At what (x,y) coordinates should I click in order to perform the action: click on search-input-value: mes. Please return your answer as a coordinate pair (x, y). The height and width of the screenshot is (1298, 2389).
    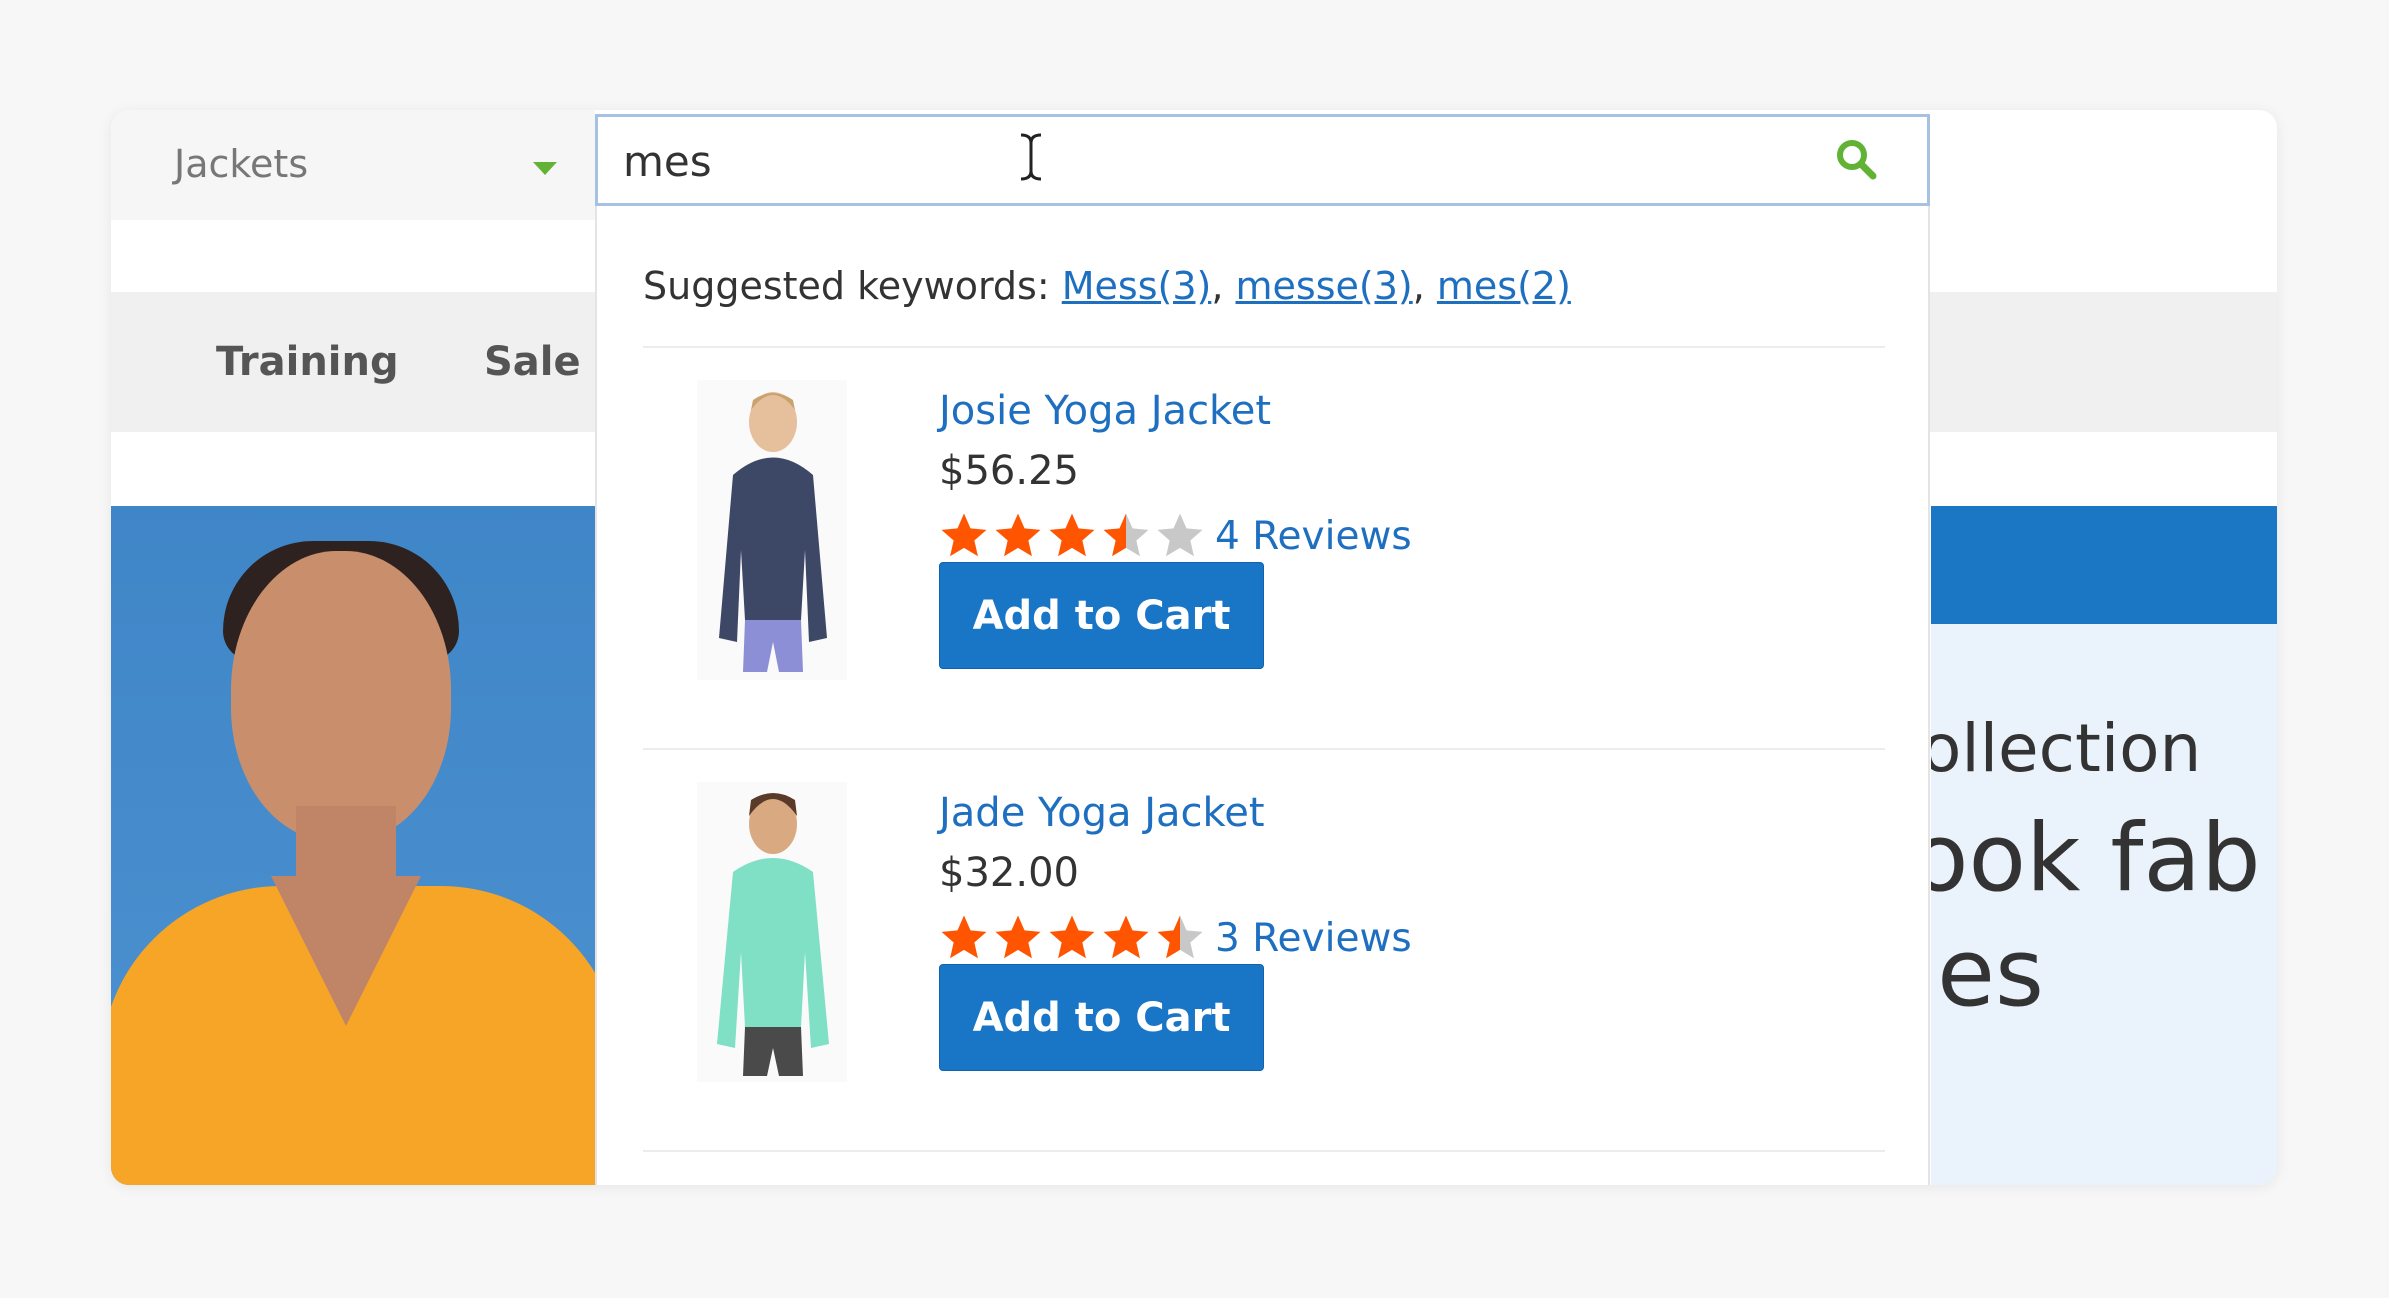
    Looking at the image, I should click on (667, 161).